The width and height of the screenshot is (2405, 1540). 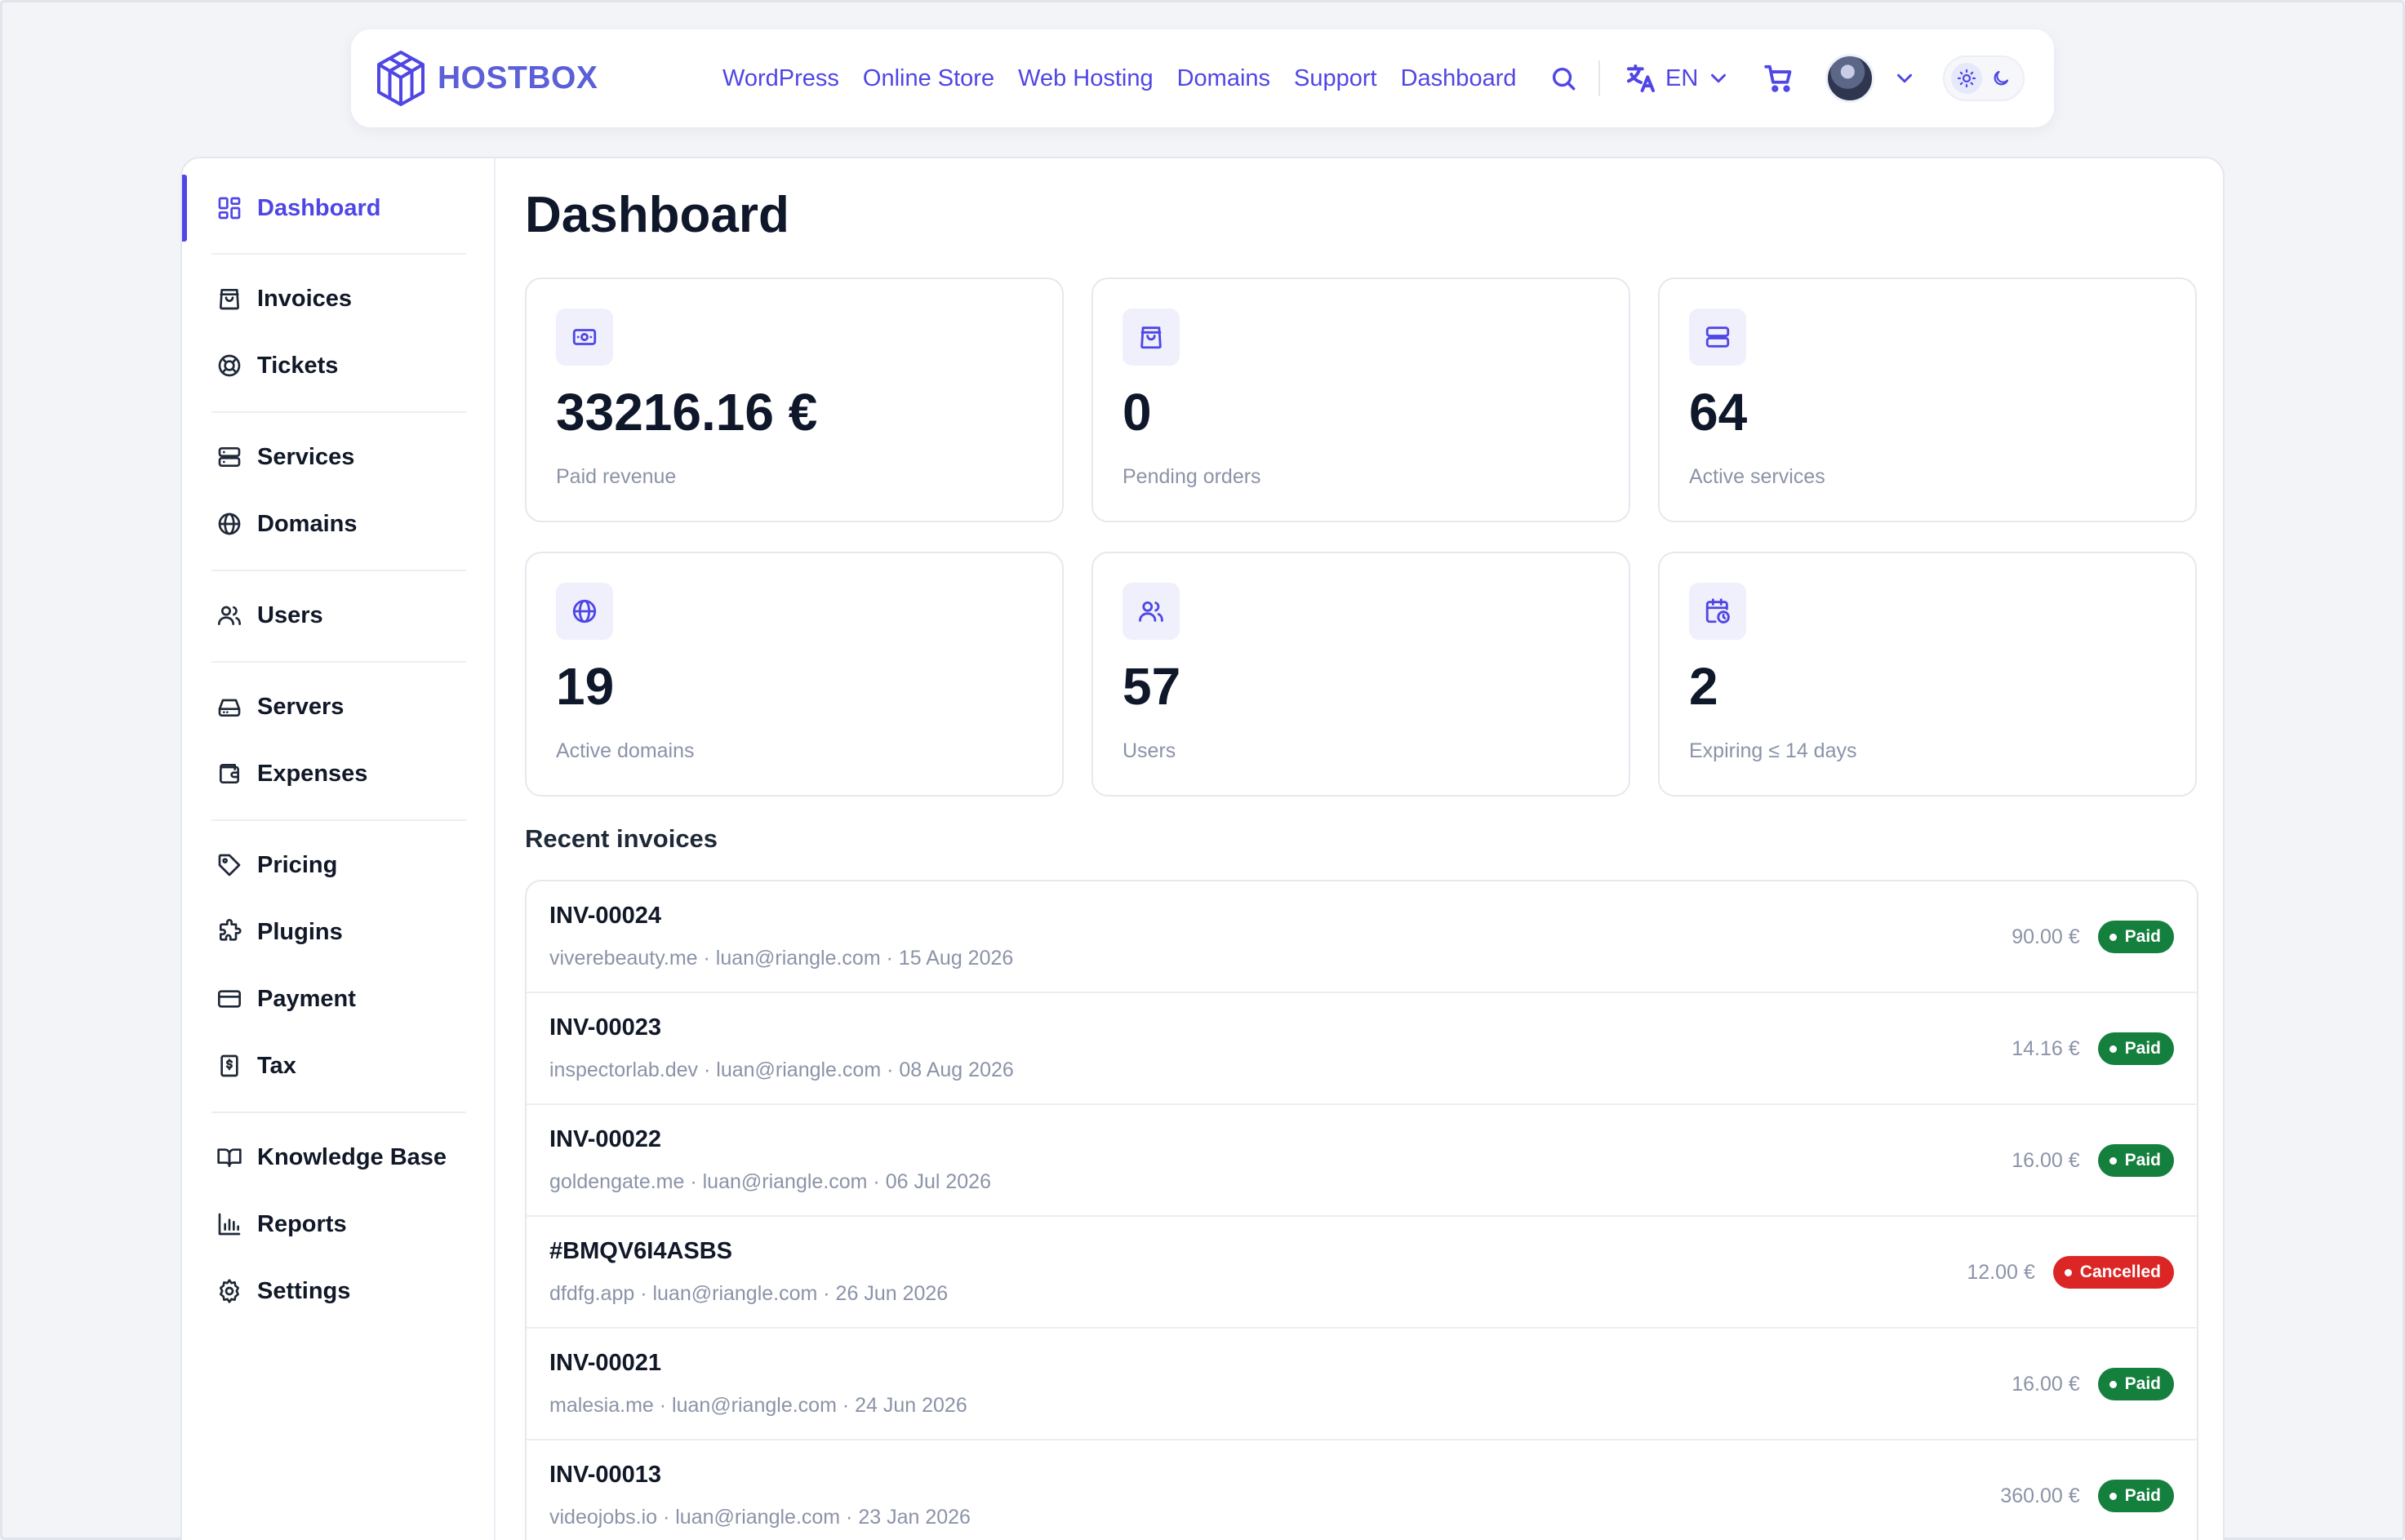 I want to click on sidebar-item-label: Knowledge Base, so click(x=352, y=1156).